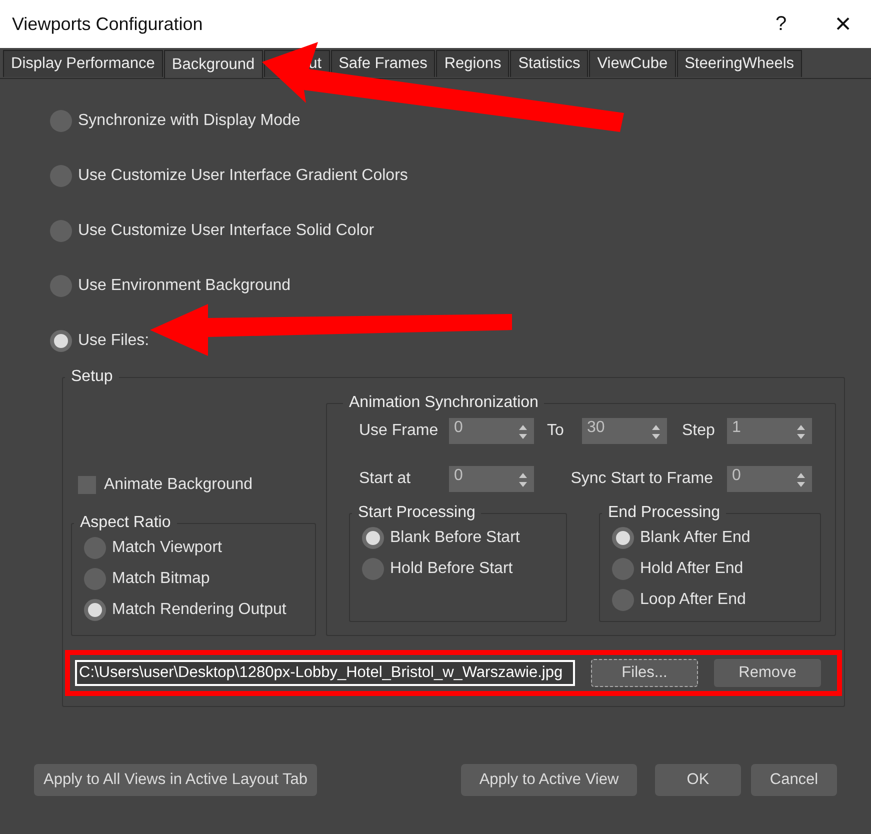 This screenshot has height=834, width=871. I want to click on radio-label: Hold After End, so click(692, 569).